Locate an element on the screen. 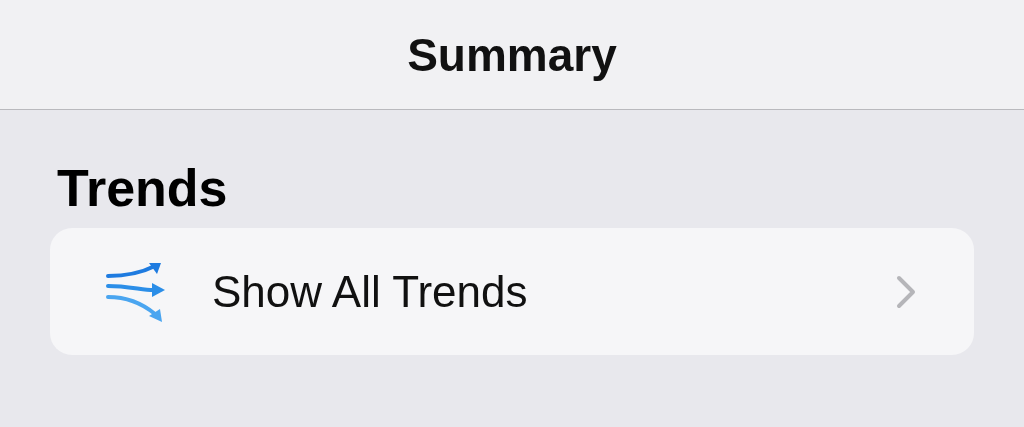 The width and height of the screenshot is (1024, 427). row-label: Show All Trends is located at coordinates (370, 291).